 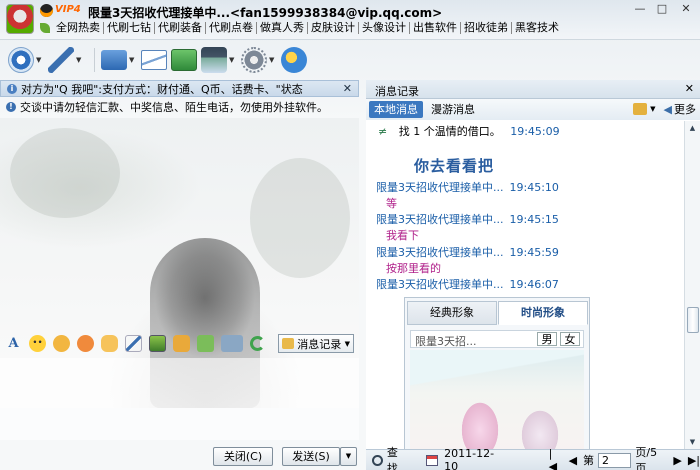 I want to click on bubble-icon, so click(x=85, y=343).